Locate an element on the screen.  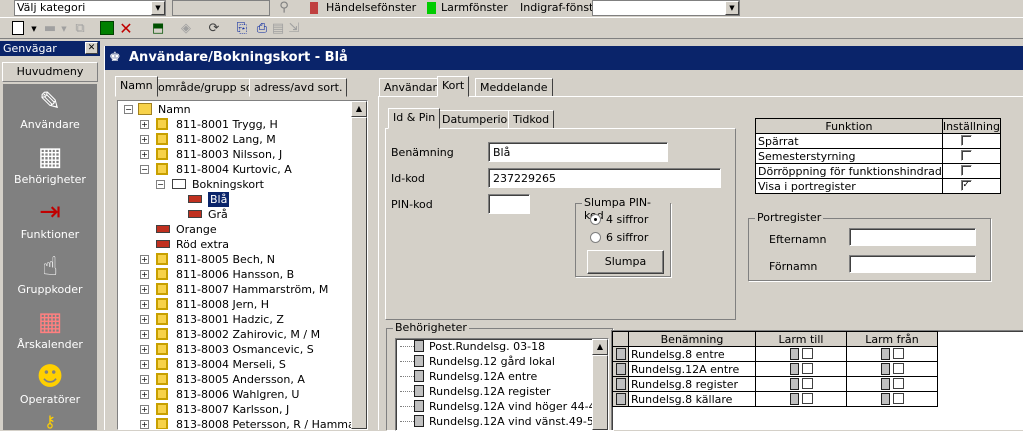
behorigheter-scrollbar: ▲ is located at coordinates (600, 384).